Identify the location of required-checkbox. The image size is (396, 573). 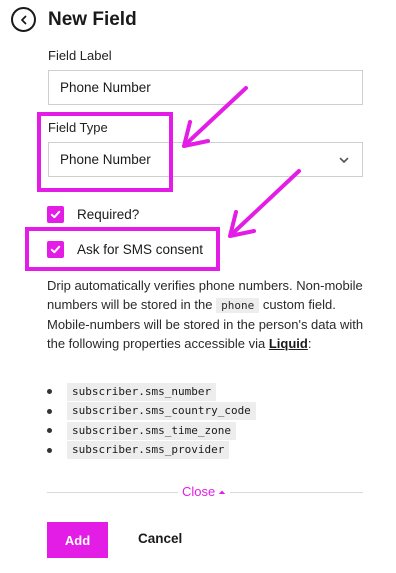
(55, 214).